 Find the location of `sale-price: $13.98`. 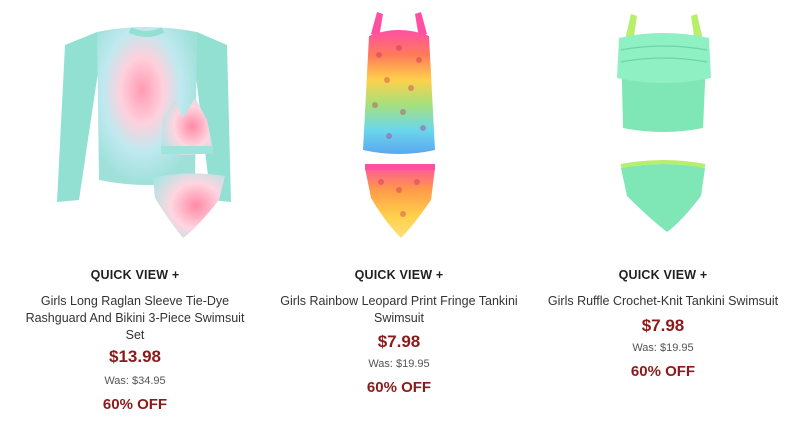

sale-price: $13.98 is located at coordinates (135, 356).